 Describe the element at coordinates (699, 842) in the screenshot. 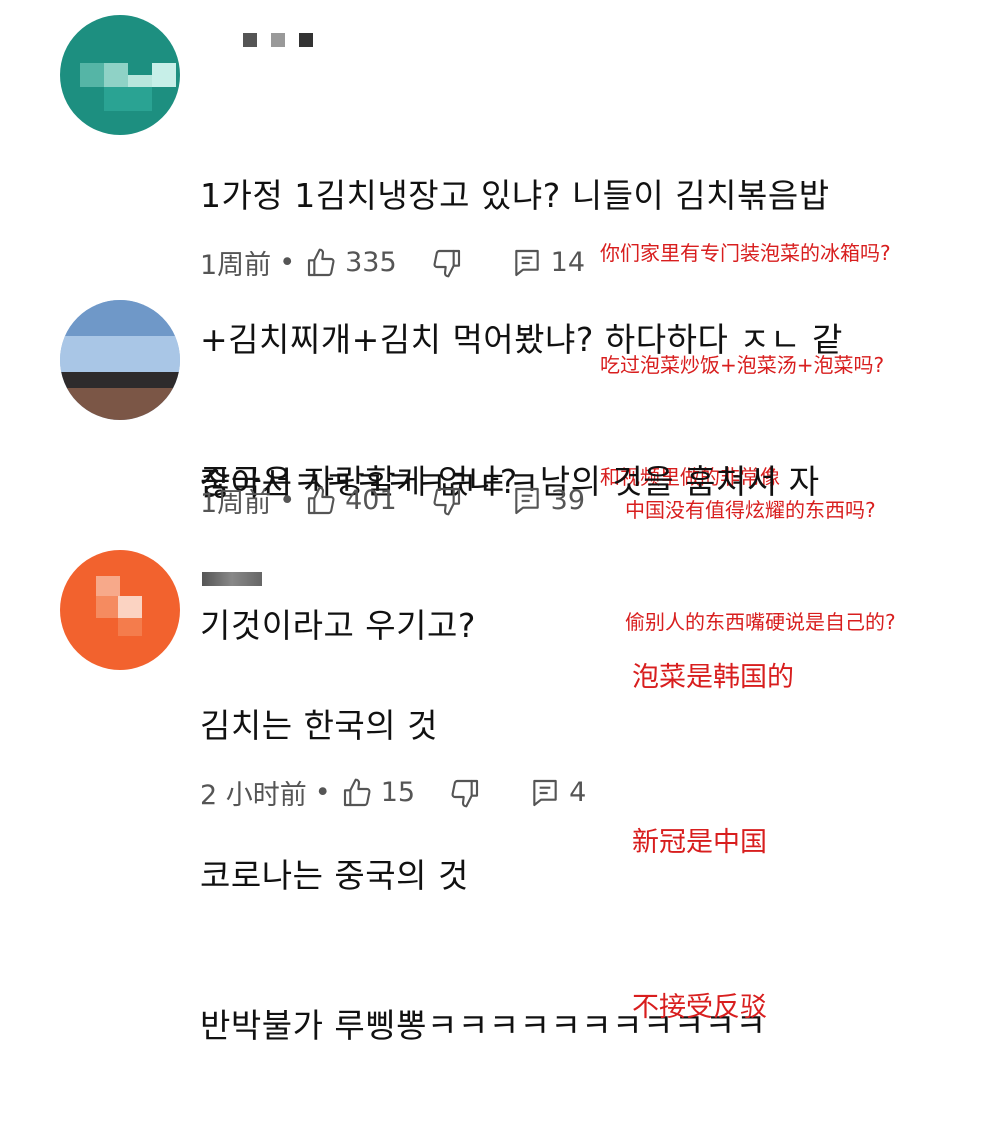

I see `annotation-line: 新冠是中国` at that location.